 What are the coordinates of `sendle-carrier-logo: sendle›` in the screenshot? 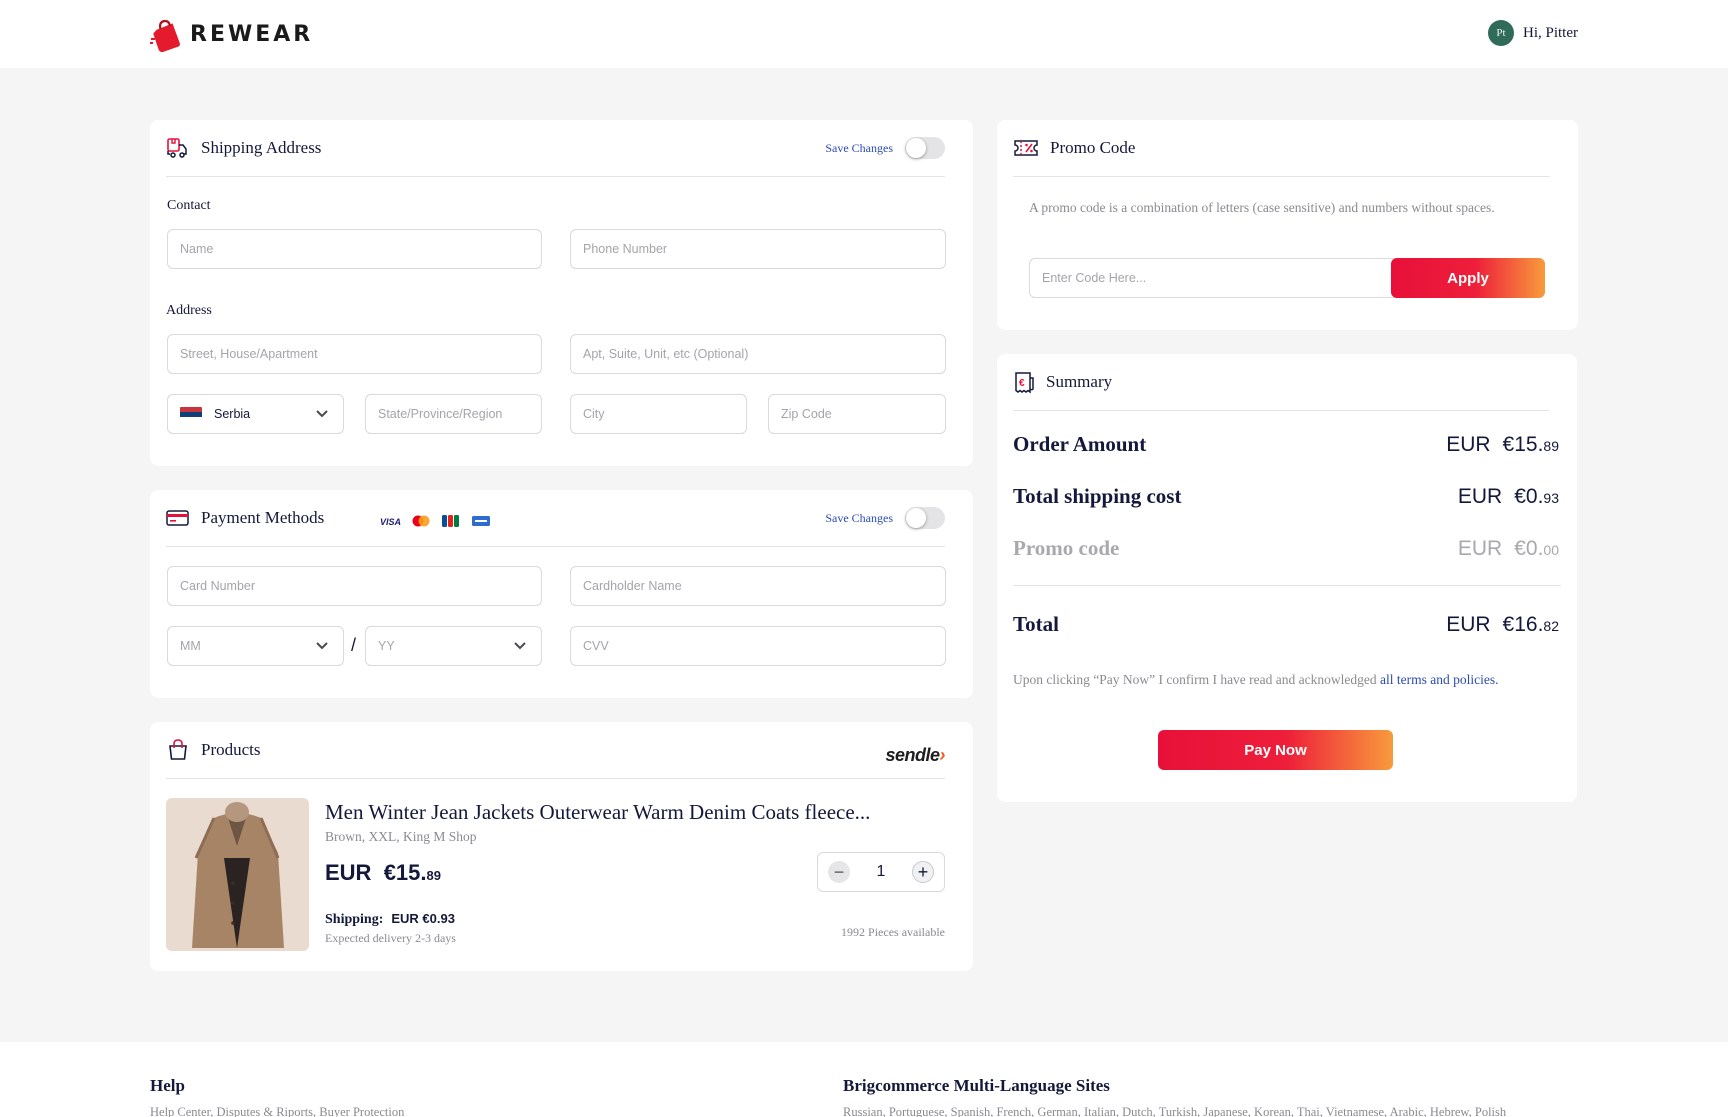 It's located at (915, 755).